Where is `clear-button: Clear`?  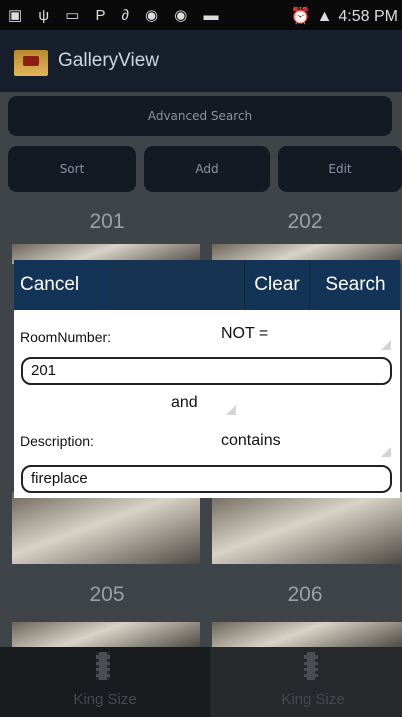
clear-button: Clear is located at coordinates (277, 285).